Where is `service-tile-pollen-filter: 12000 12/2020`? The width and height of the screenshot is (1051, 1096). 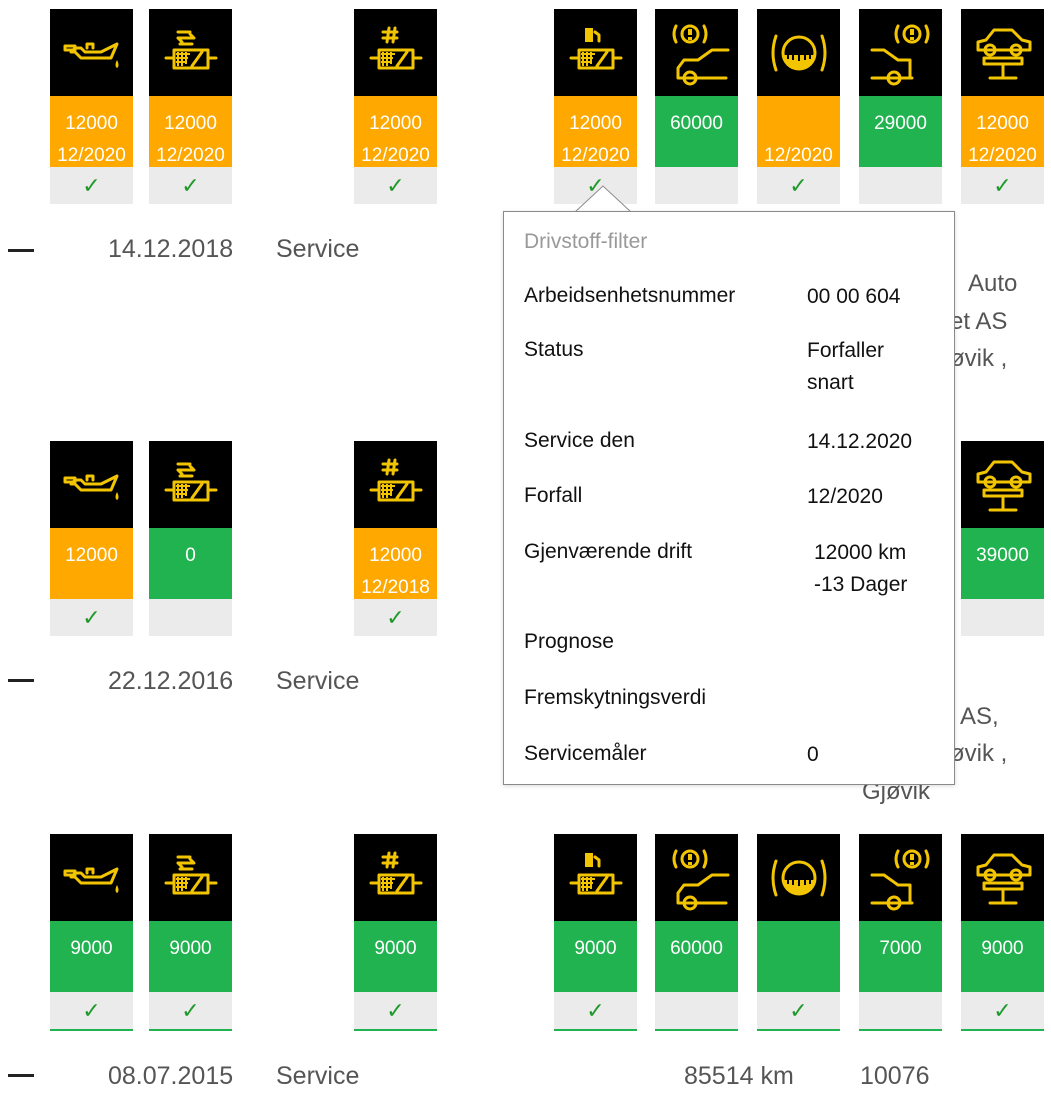 service-tile-pollen-filter: 12000 12/2020 is located at coordinates (395, 88).